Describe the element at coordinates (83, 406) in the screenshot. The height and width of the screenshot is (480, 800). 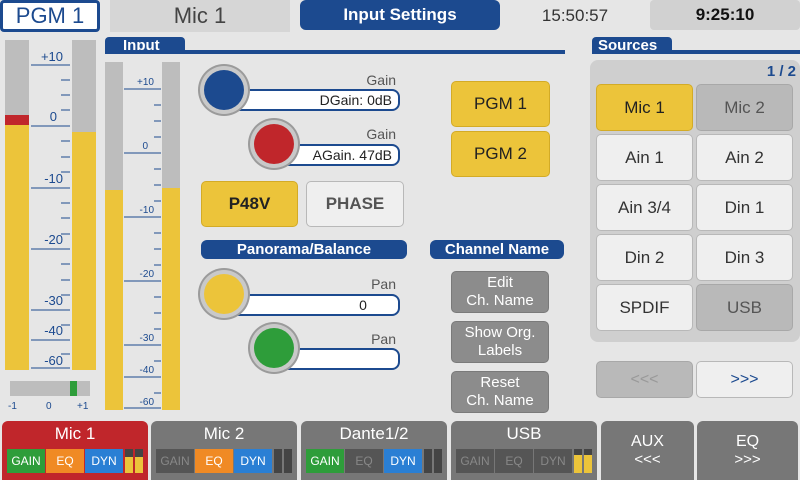
I see `balance-label-right: +1` at that location.